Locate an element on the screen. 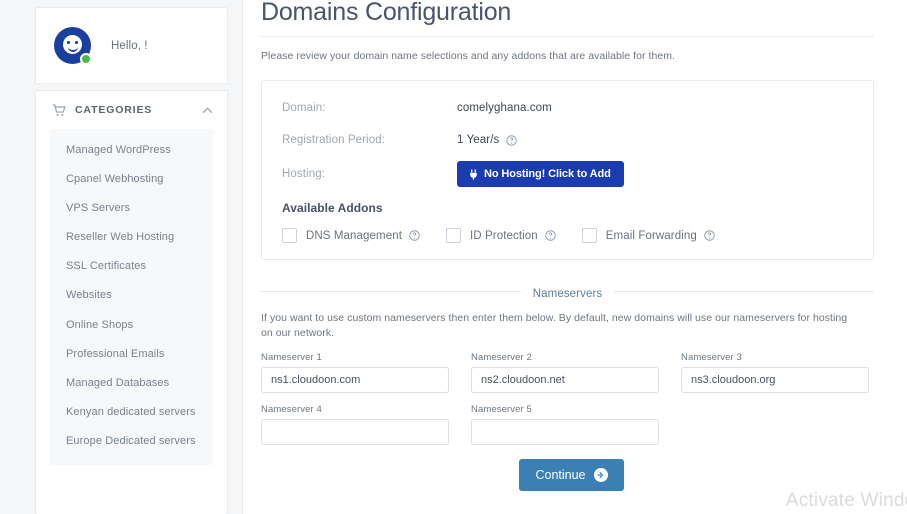 The height and width of the screenshot is (514, 907). domain-value: comelyghana.com is located at coordinates (504, 108).